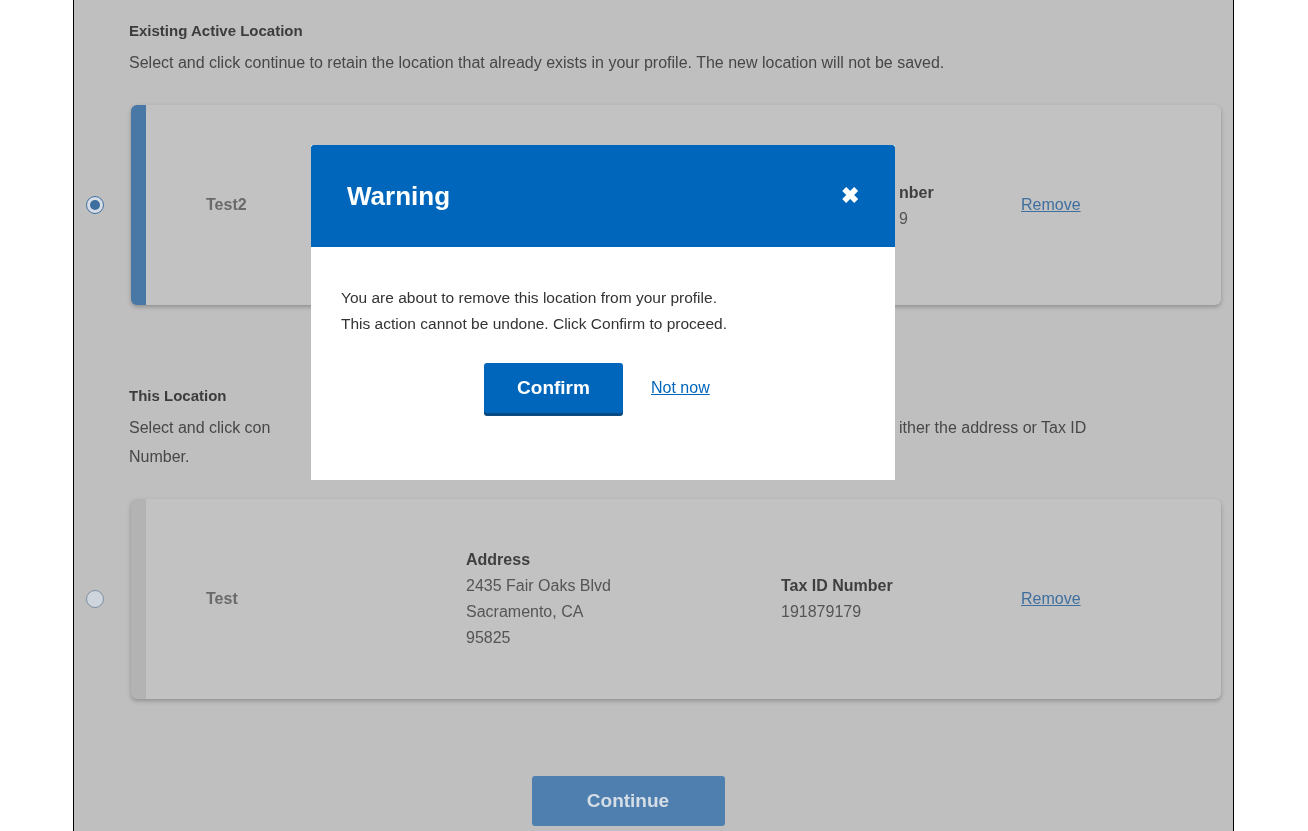  I want to click on section-description: ither the address or Tax ID, so click(993, 428).